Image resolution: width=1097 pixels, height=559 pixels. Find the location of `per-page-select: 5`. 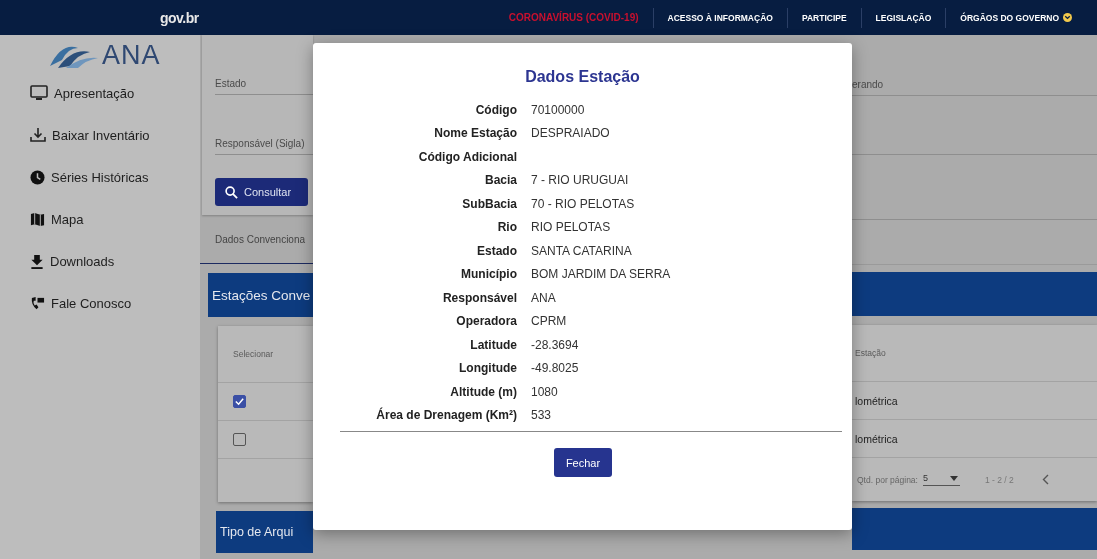

per-page-select: 5 is located at coordinates (941, 479).